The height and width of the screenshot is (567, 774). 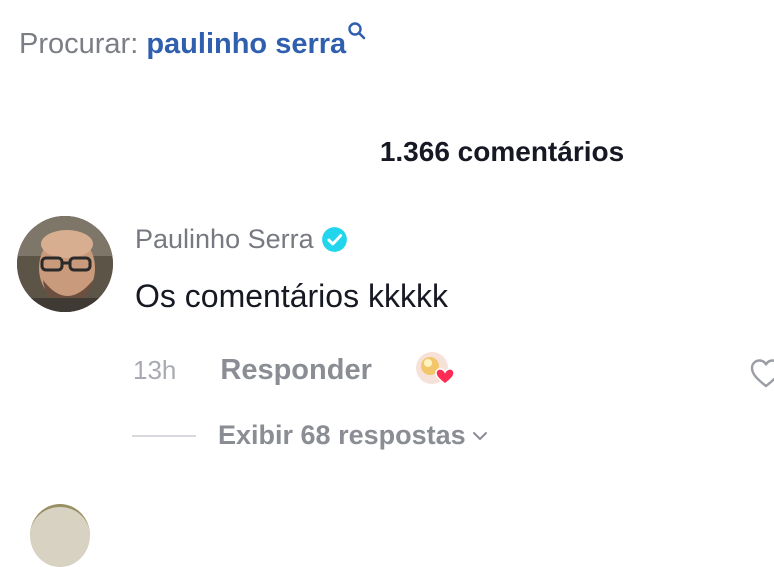 What do you see at coordinates (291, 296) in the screenshot?
I see `comment-text: Os comentários kkkkk` at bounding box center [291, 296].